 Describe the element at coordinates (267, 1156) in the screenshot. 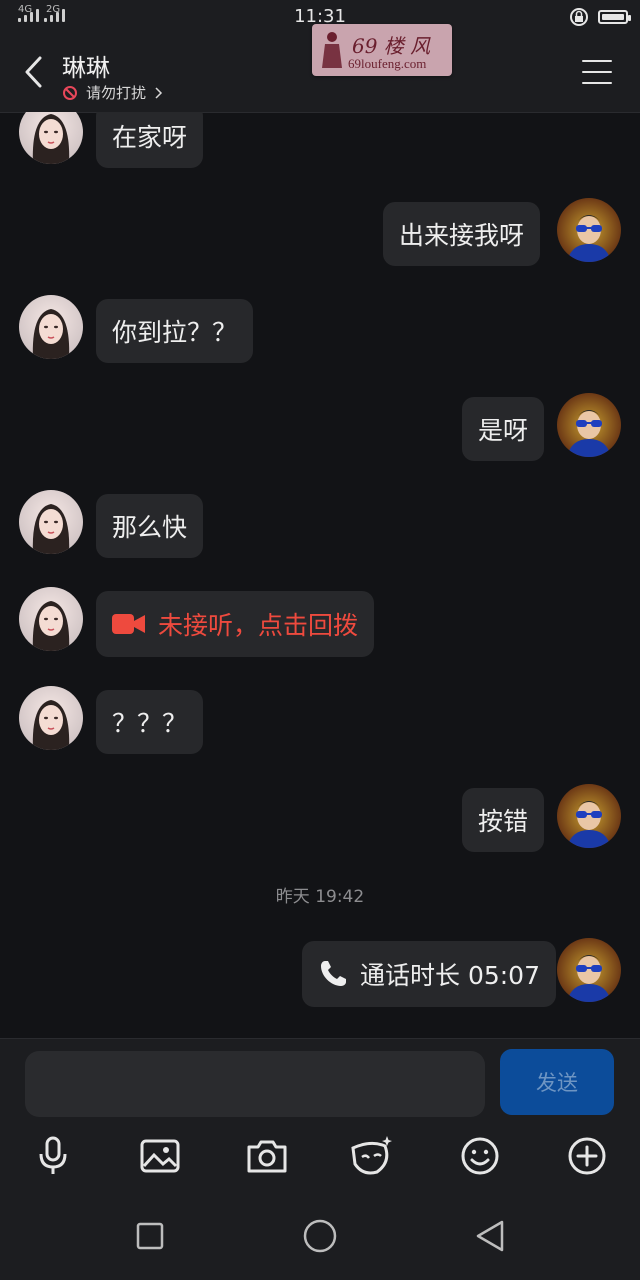

I see `camera-icon` at that location.